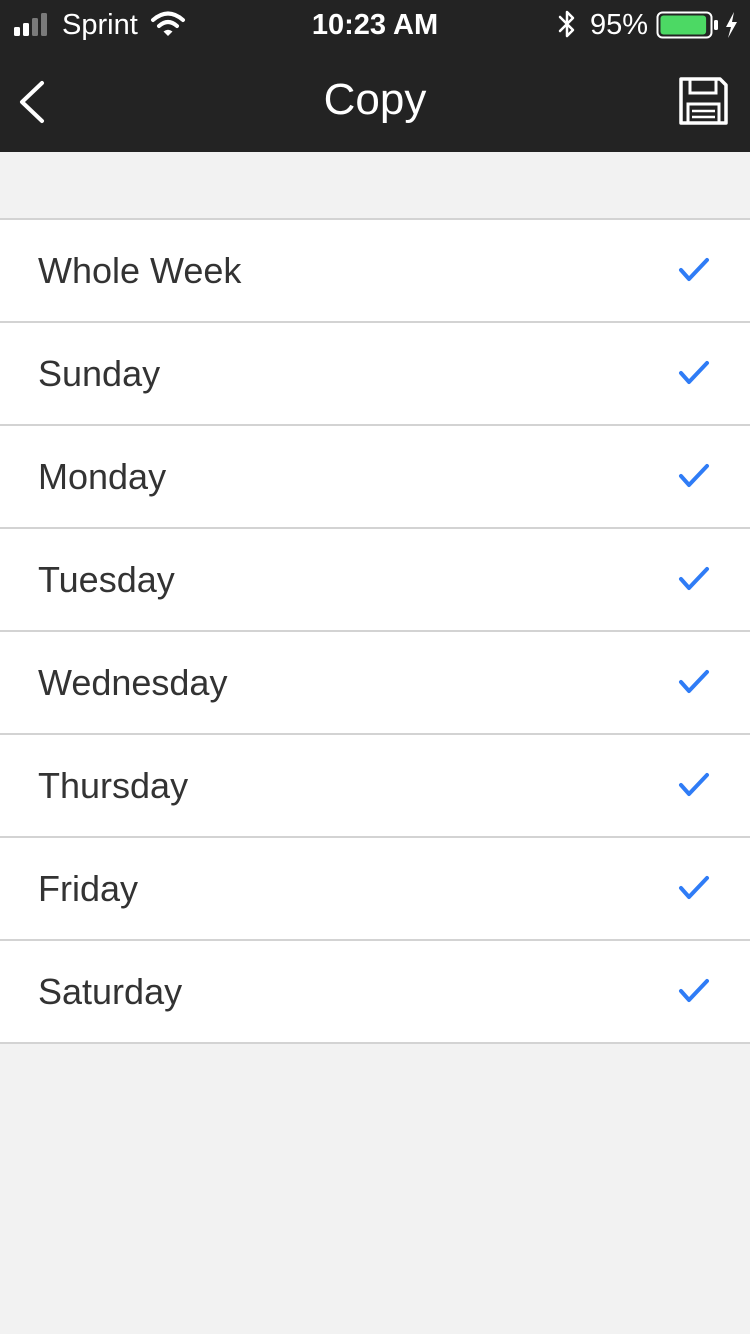  What do you see at coordinates (88, 888) in the screenshot?
I see `day-label: Friday` at bounding box center [88, 888].